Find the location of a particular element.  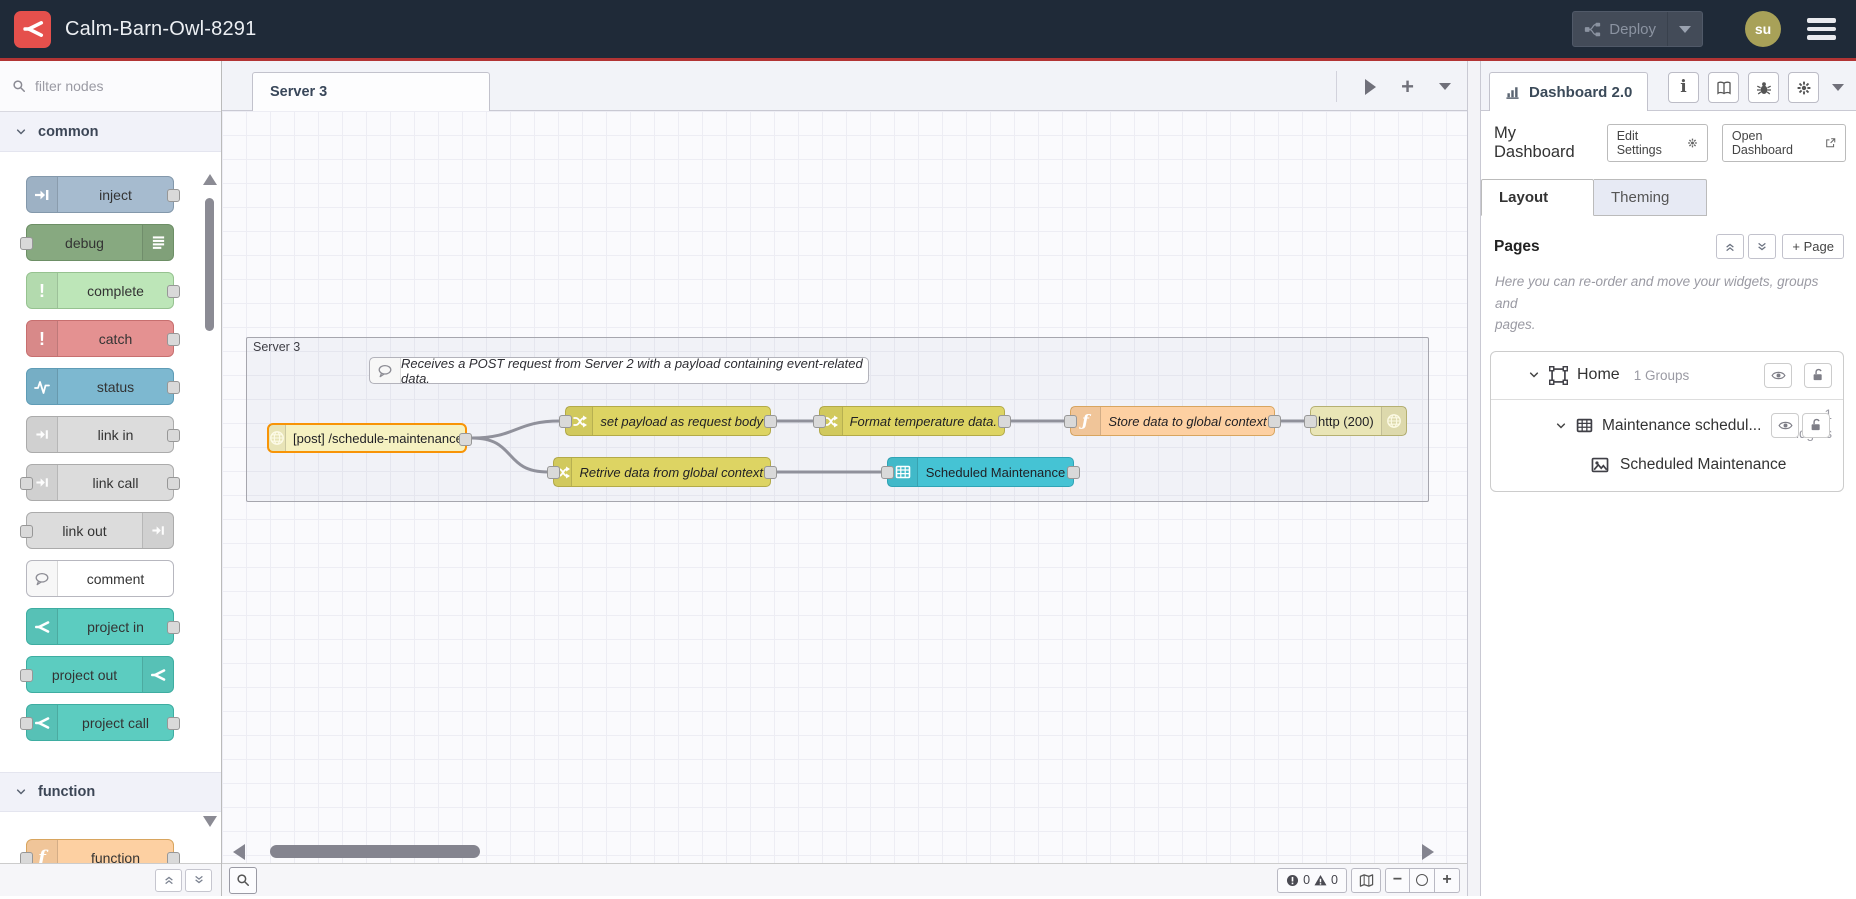

tab-theming: Theming is located at coordinates (1650, 197).